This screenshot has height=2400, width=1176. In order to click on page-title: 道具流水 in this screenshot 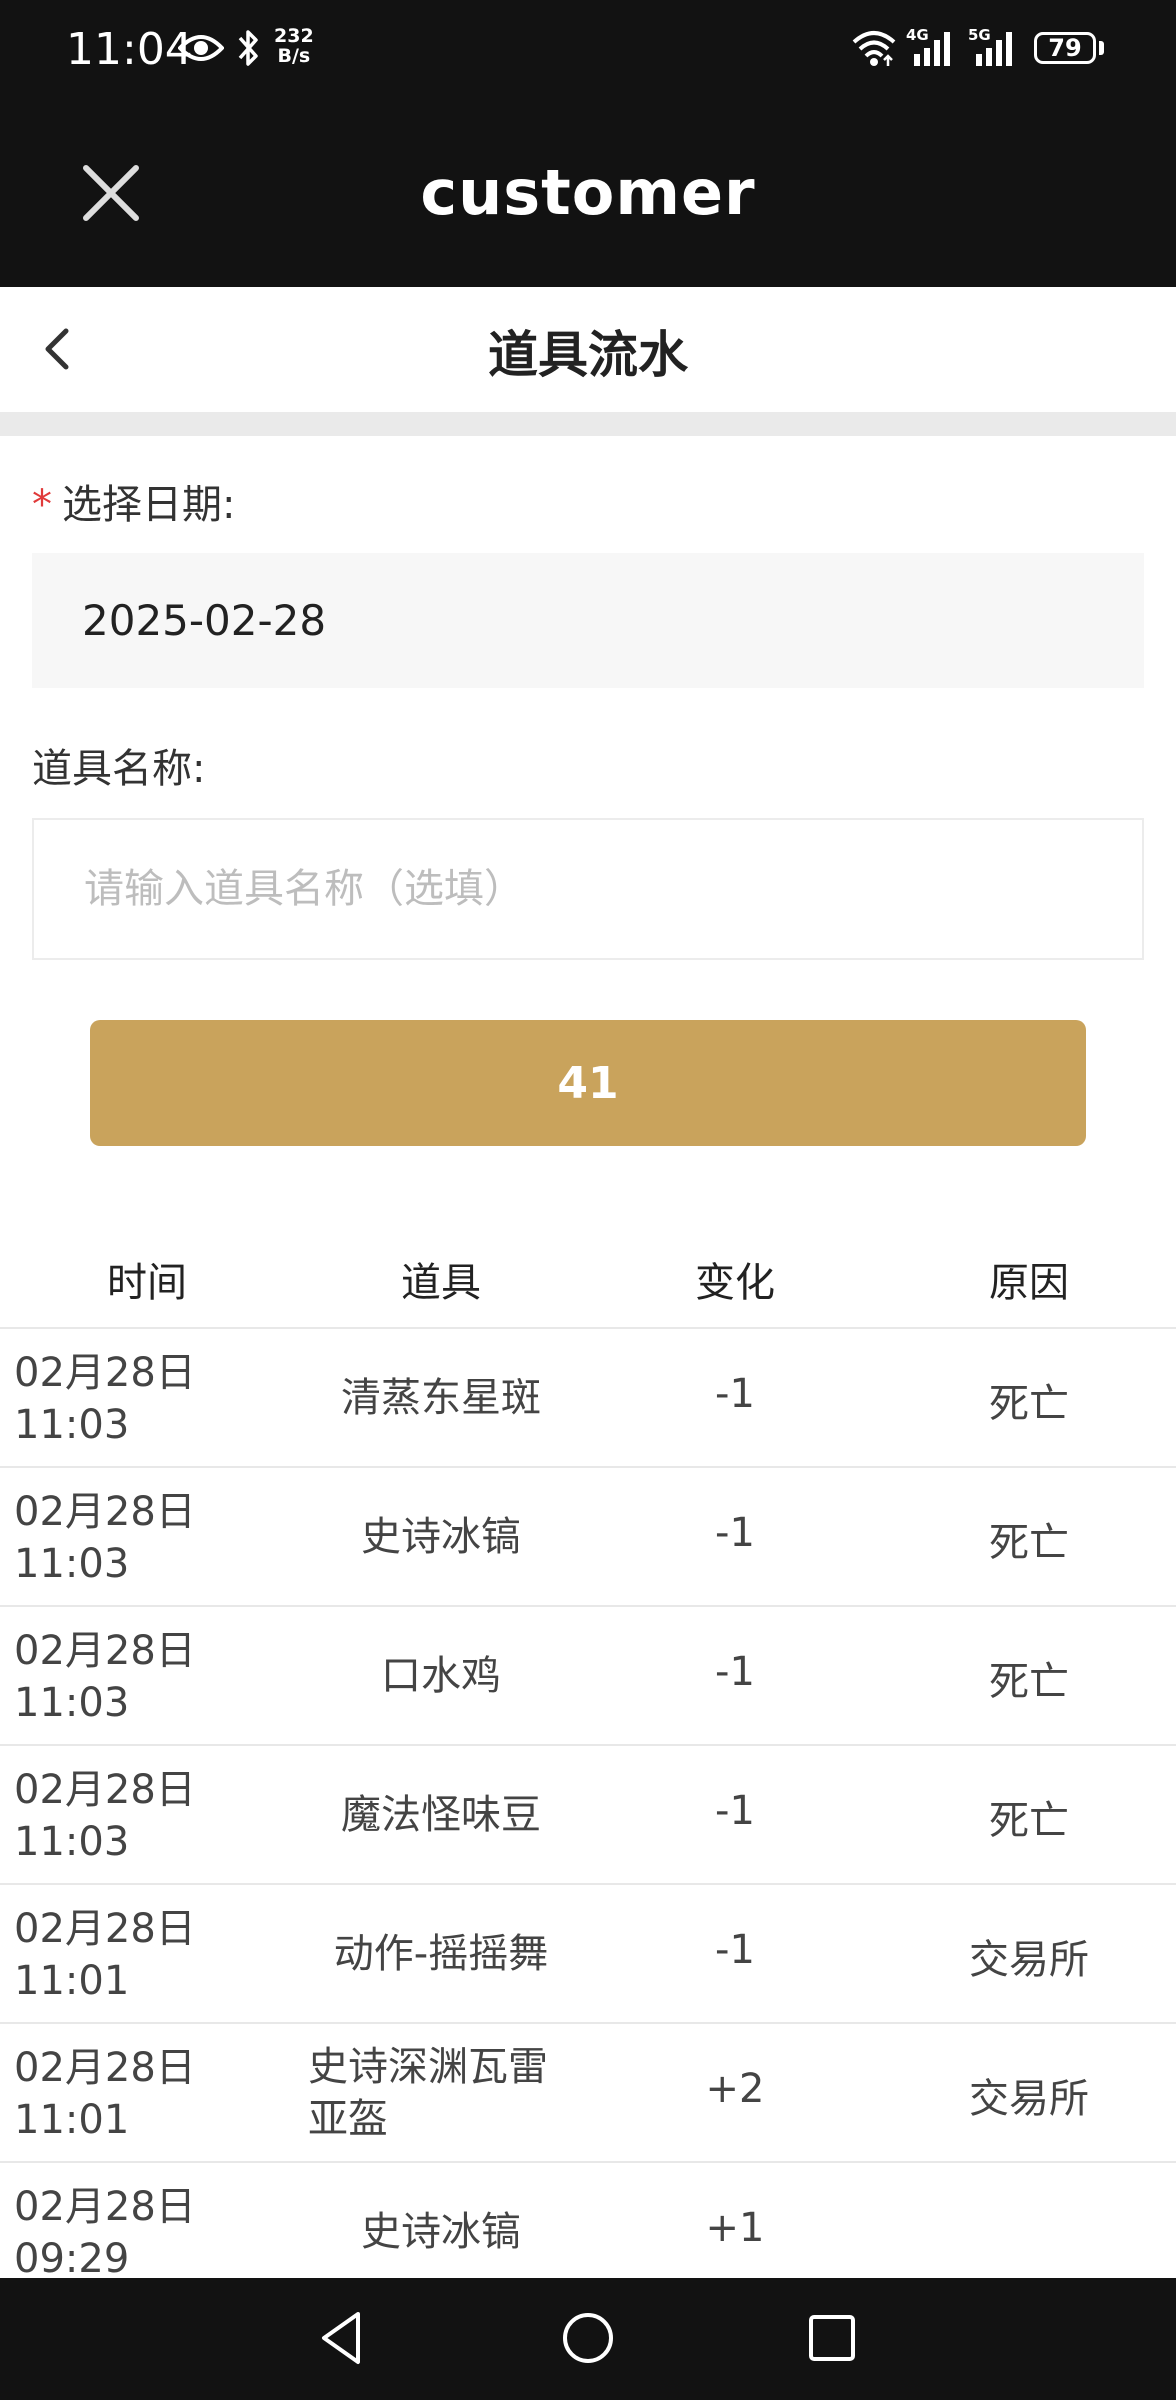, I will do `click(588, 355)`.